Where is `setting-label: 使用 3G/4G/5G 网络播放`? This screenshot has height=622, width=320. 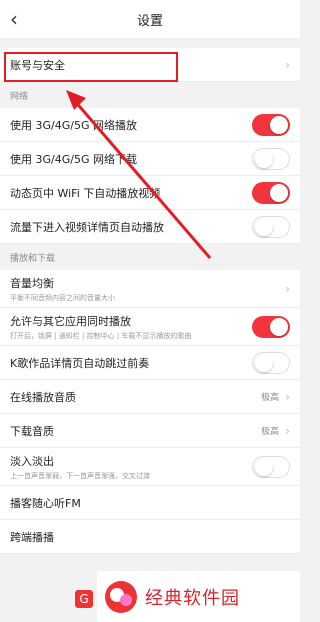 setting-label: 使用 3G/4G/5G 网络播放 is located at coordinates (73, 125).